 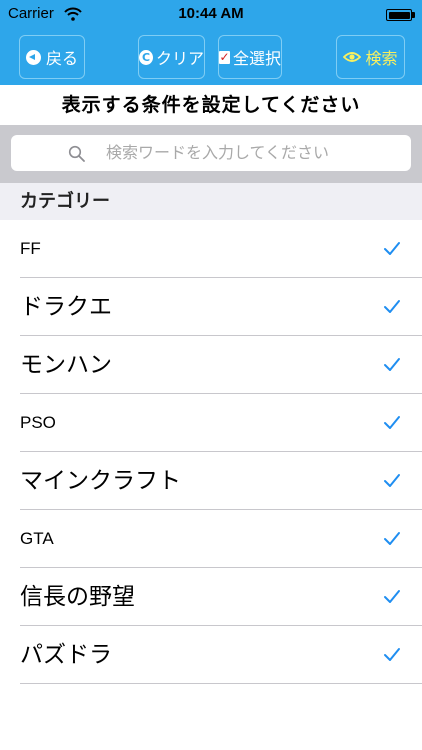 I want to click on clear-button: C クリア, so click(x=171, y=57).